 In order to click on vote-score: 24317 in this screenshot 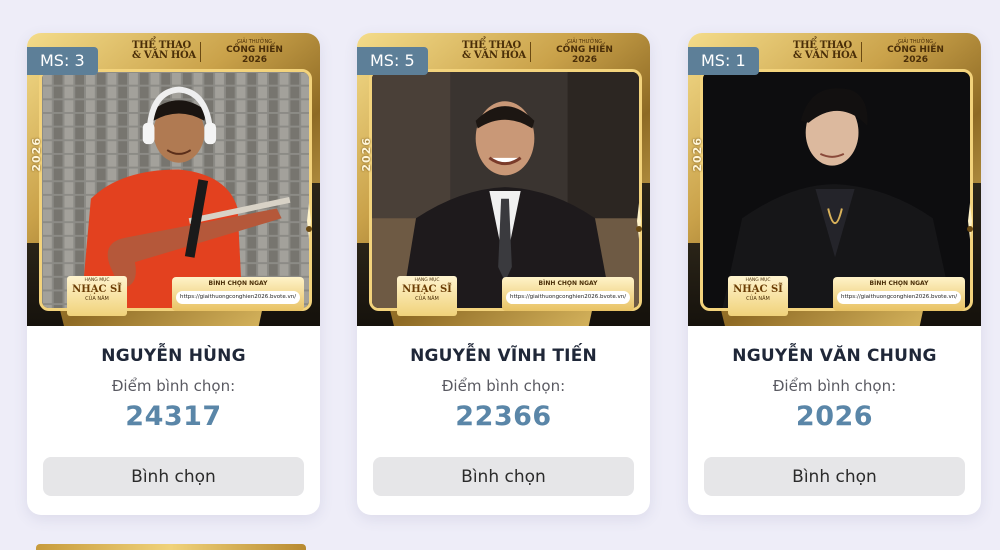, I will do `click(173, 416)`.